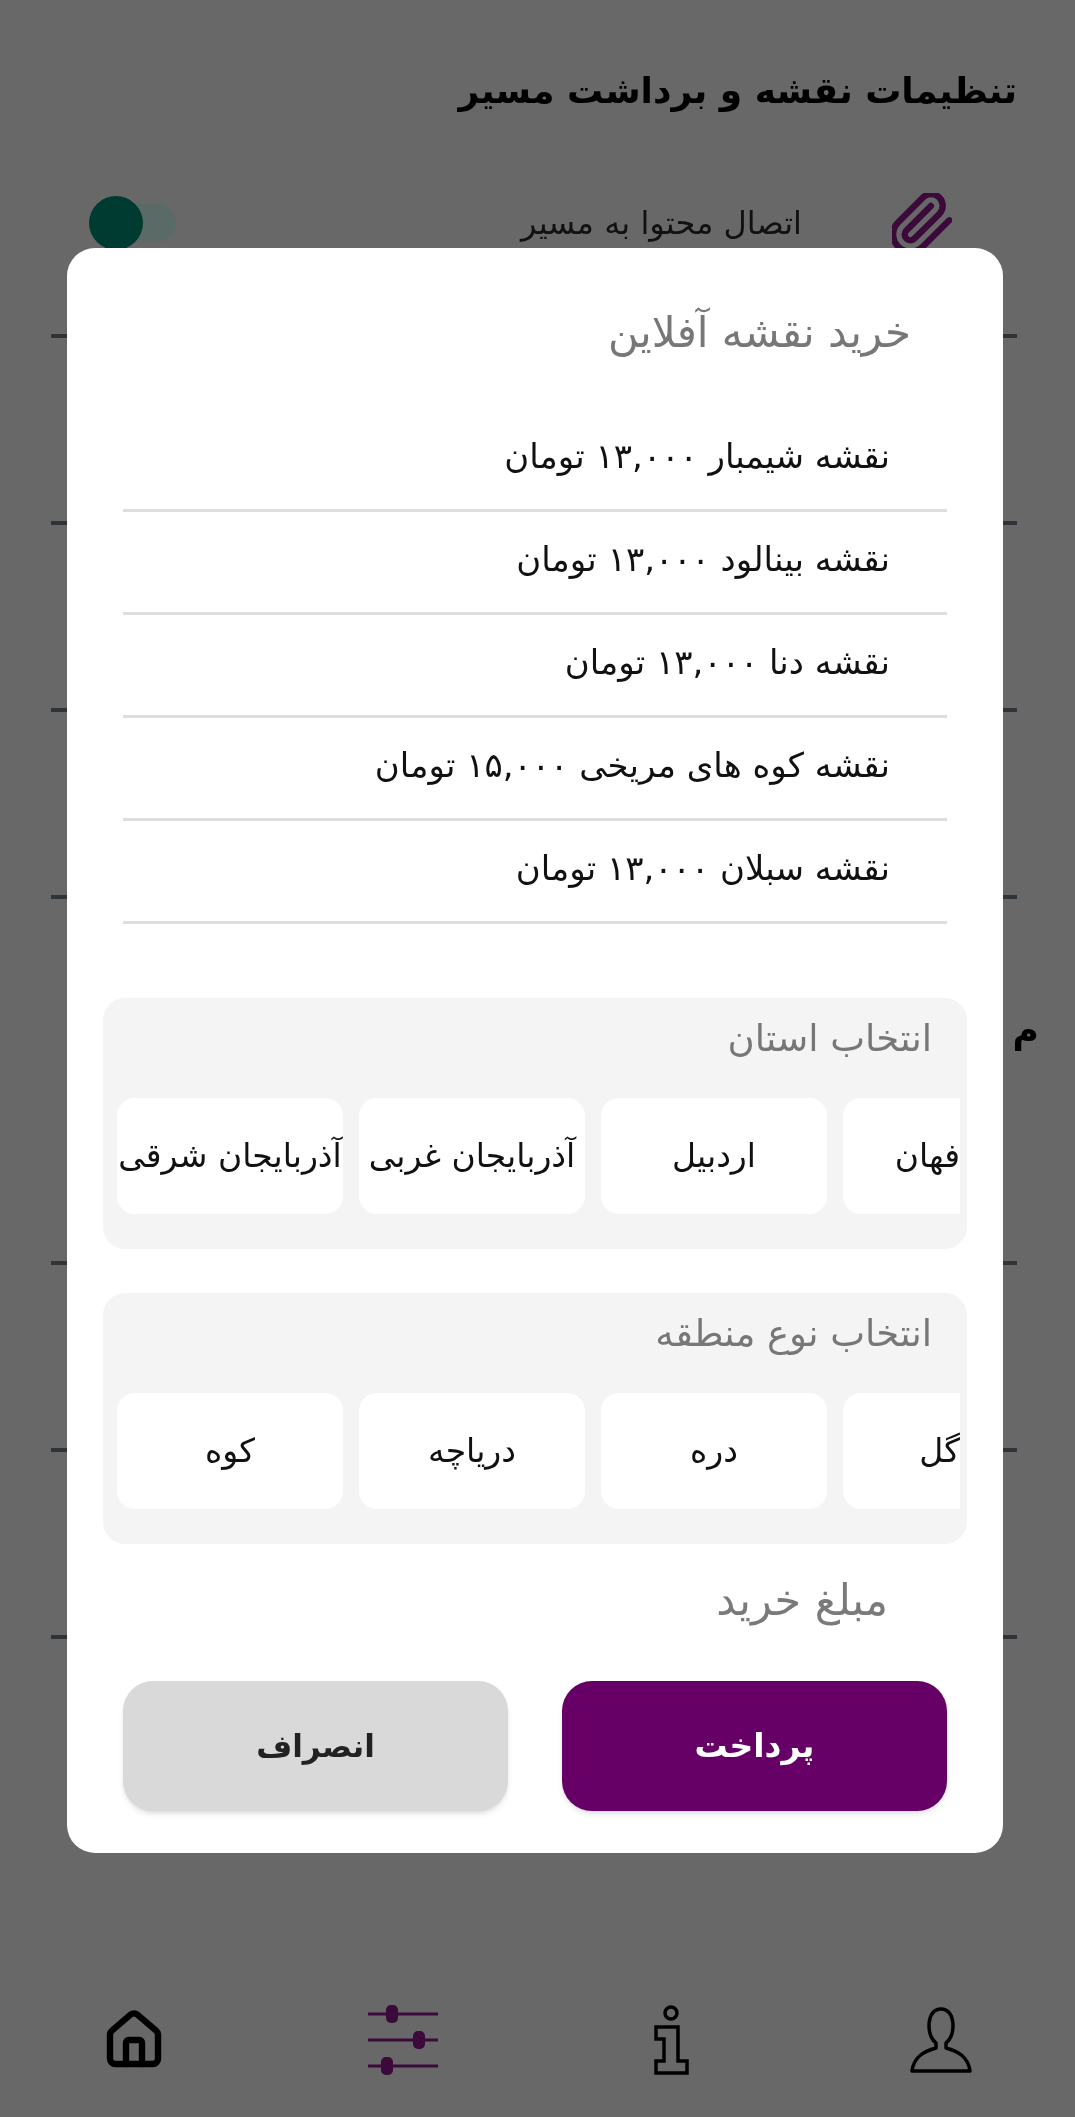 The height and width of the screenshot is (2117, 1075). Describe the element at coordinates (535, 460) in the screenshot. I see `map-list-item: نقشه شیمبار ۱۳,۰۰۰ تومان` at that location.